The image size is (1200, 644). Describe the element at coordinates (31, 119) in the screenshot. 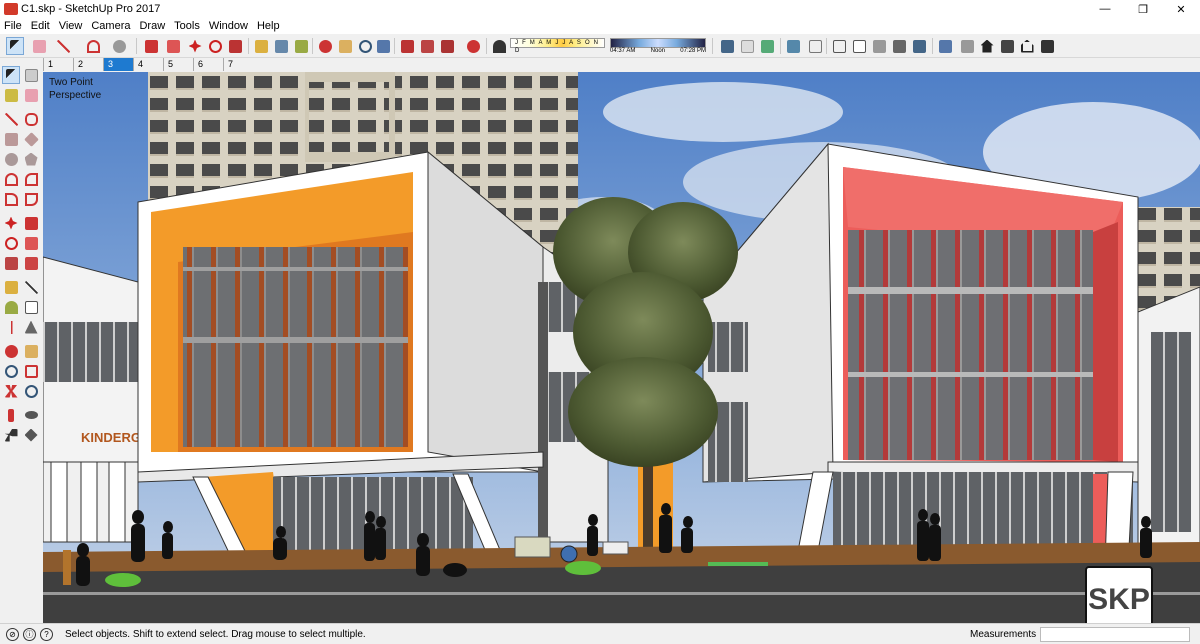

I see `freehand-tool-icon` at that location.